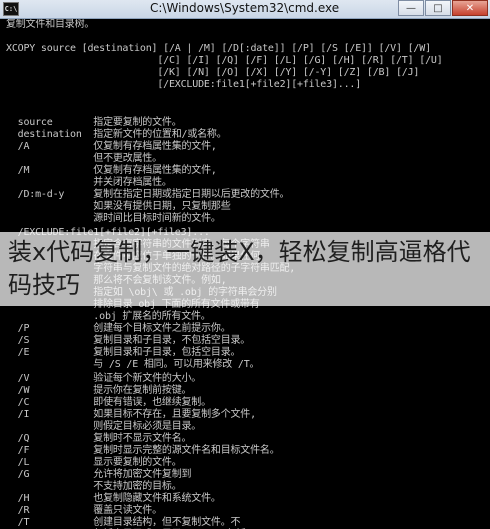 The image size is (490, 529). I want to click on console-line: [/EXCLUDE:file1[+file2][+file3]...], so click(184, 84).